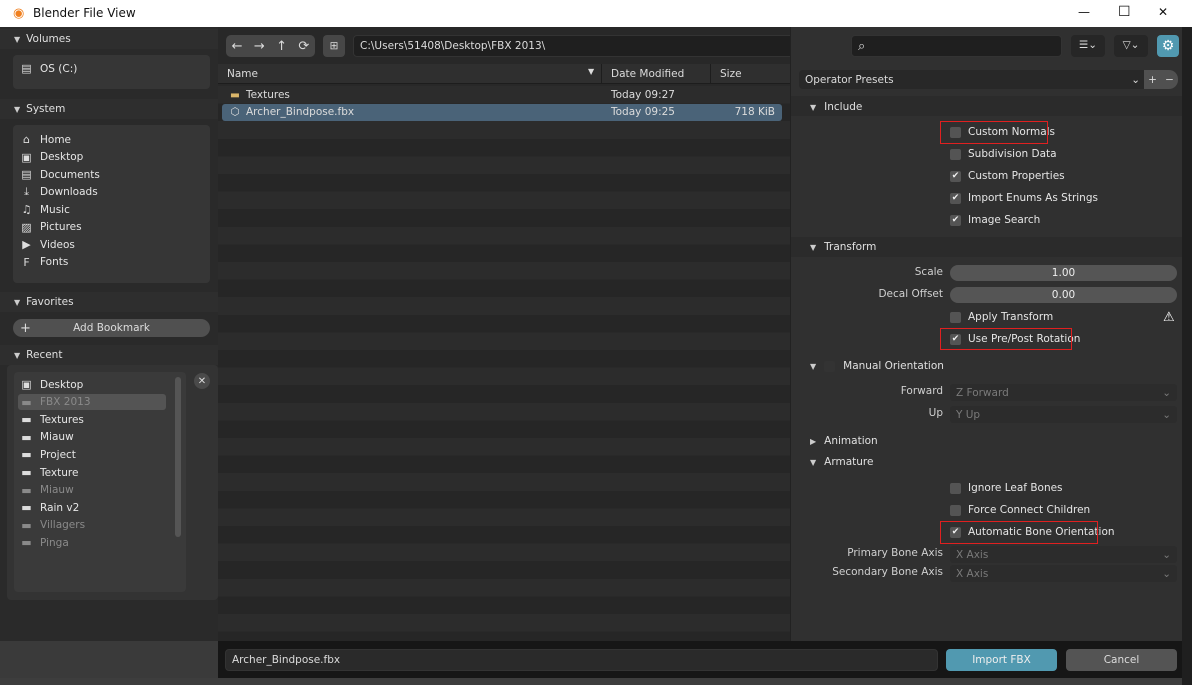 This screenshot has width=1192, height=685. I want to click on recent-scrollbar, so click(178, 457).